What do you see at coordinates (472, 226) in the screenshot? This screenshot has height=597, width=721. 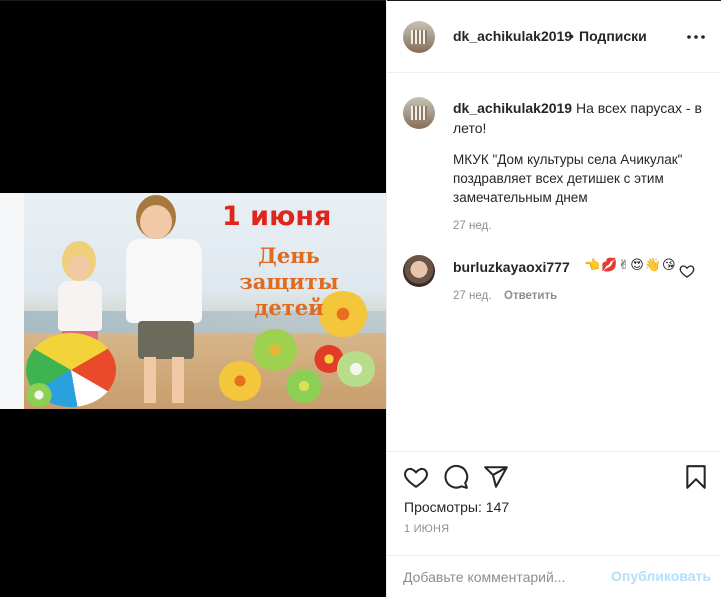 I see `caption-timestamp: 27 нед.` at bounding box center [472, 226].